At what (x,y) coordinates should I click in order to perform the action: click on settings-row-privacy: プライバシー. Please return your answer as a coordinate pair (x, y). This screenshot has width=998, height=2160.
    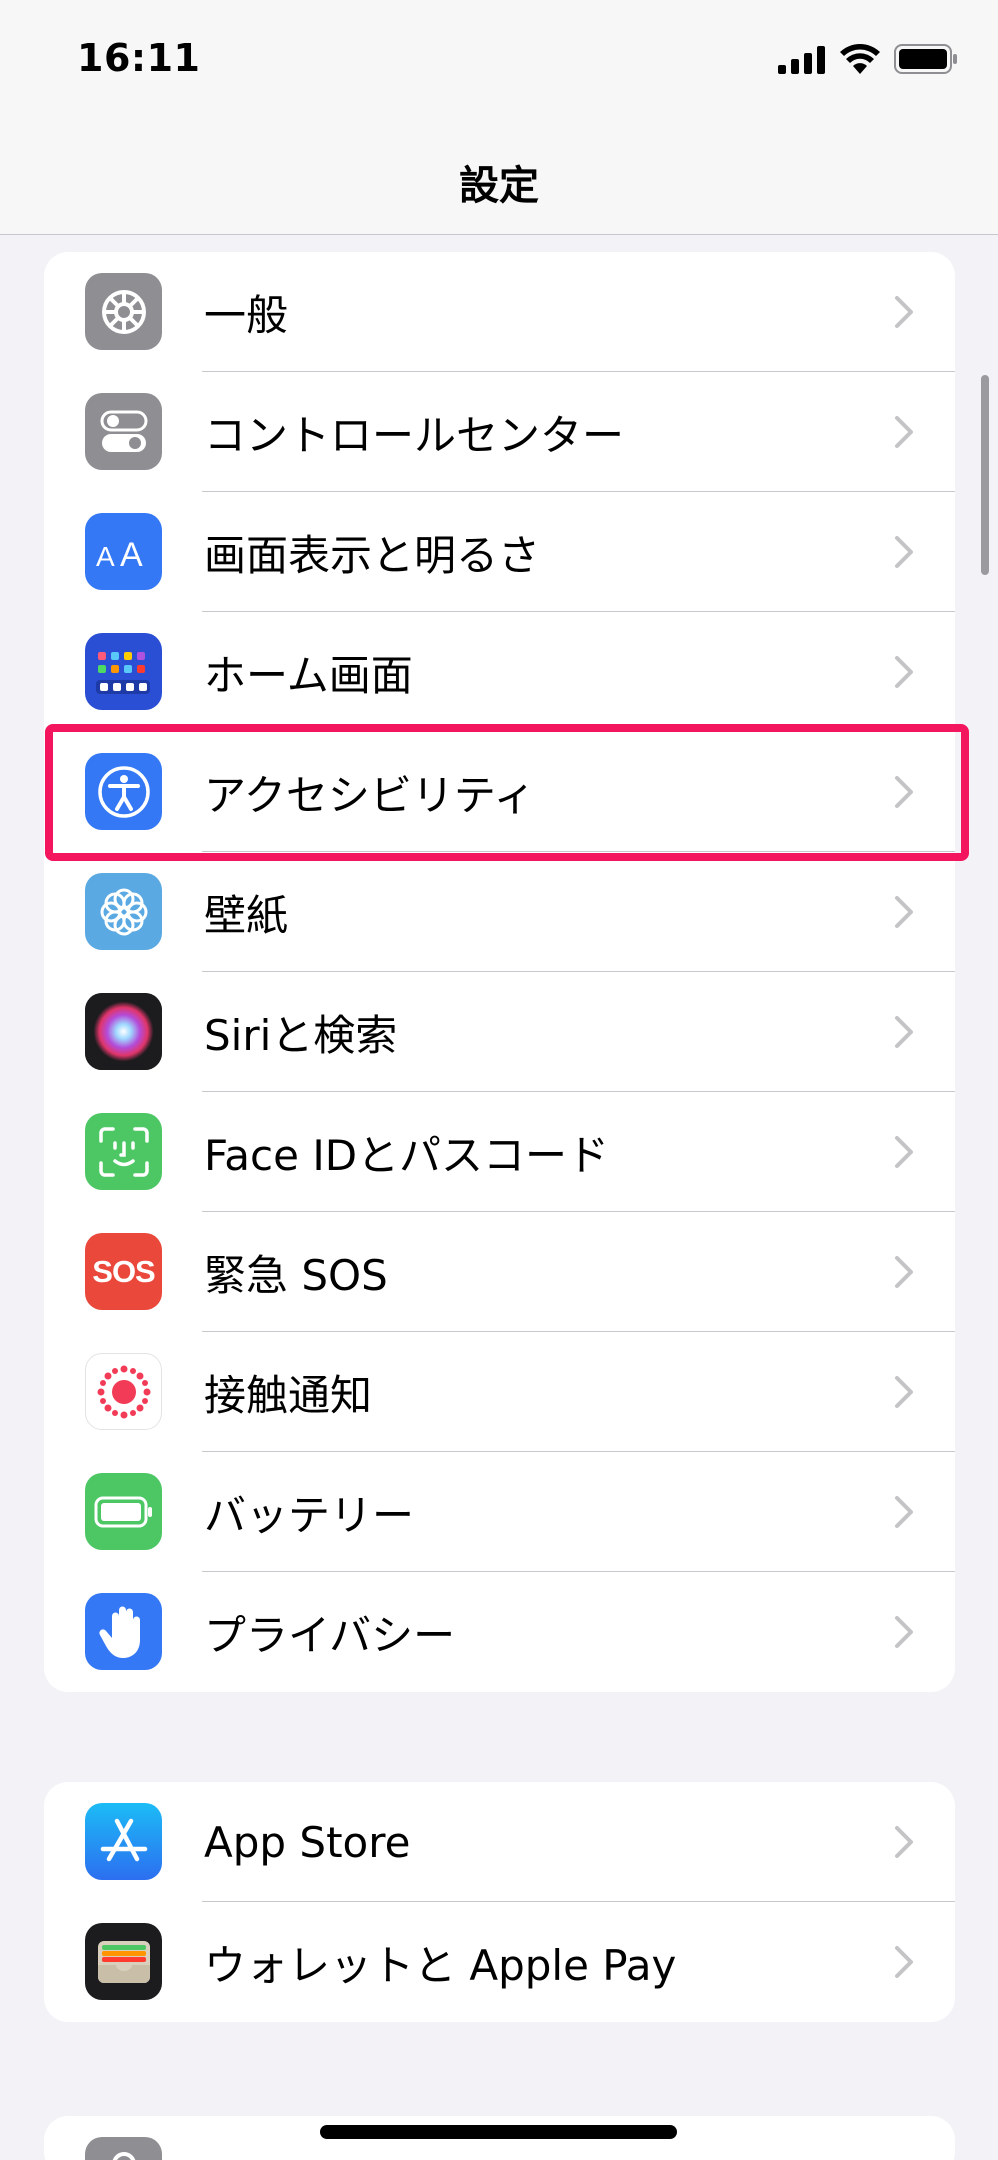
    Looking at the image, I should click on (499, 1632).